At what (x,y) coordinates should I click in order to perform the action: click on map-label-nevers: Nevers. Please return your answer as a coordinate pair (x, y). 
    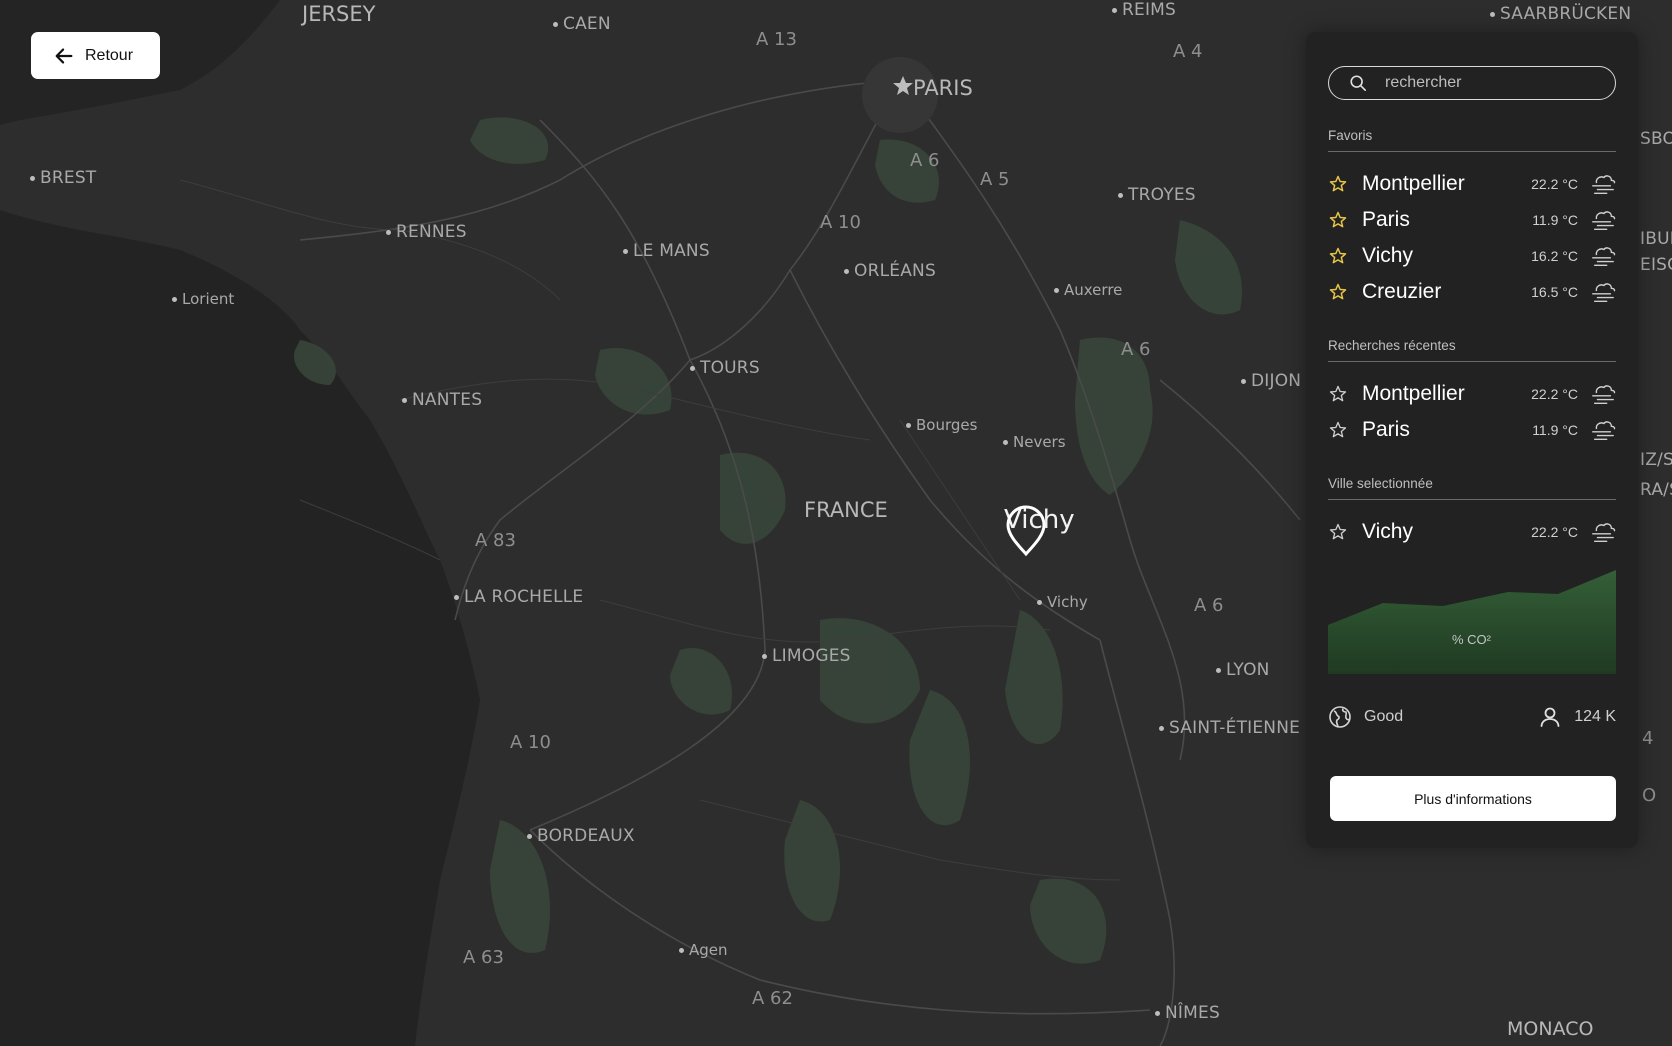
    Looking at the image, I should click on (1034, 442).